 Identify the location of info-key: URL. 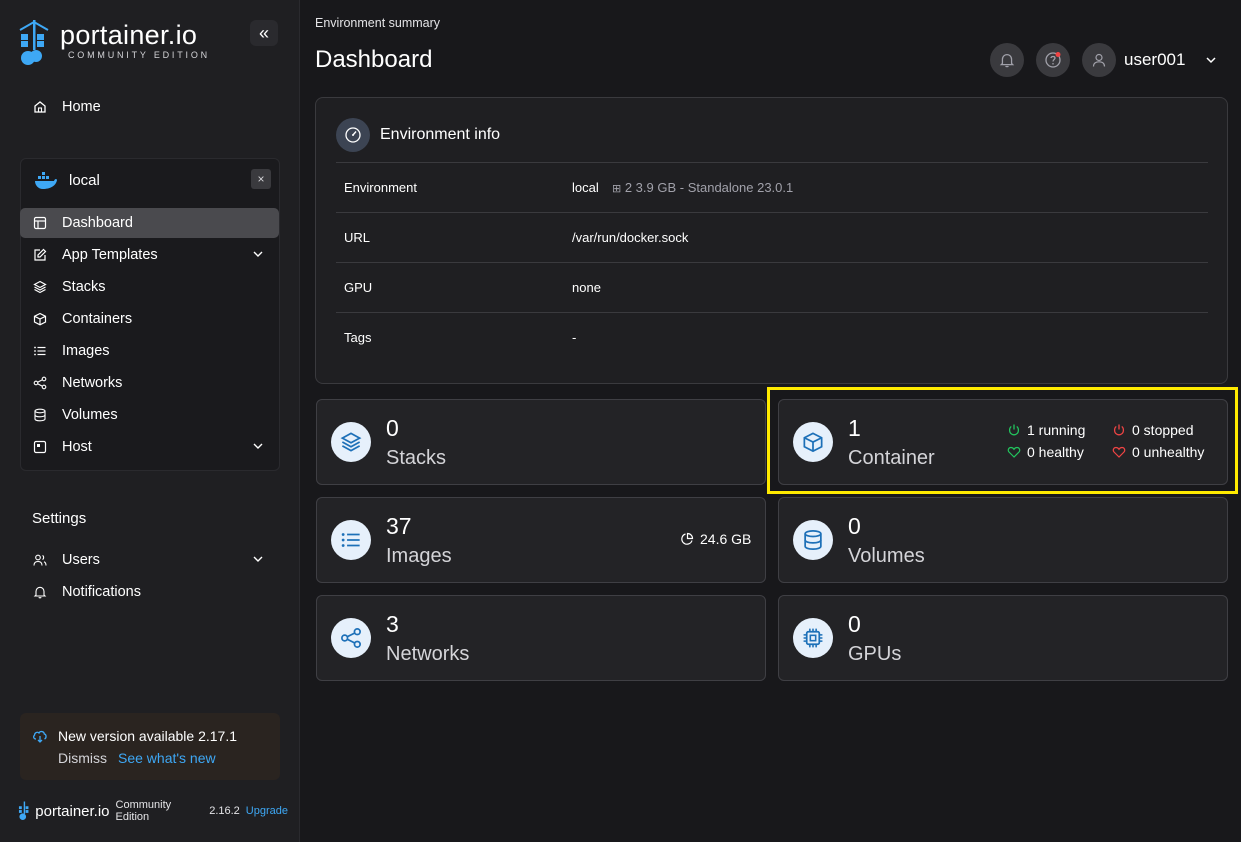
(357, 237).